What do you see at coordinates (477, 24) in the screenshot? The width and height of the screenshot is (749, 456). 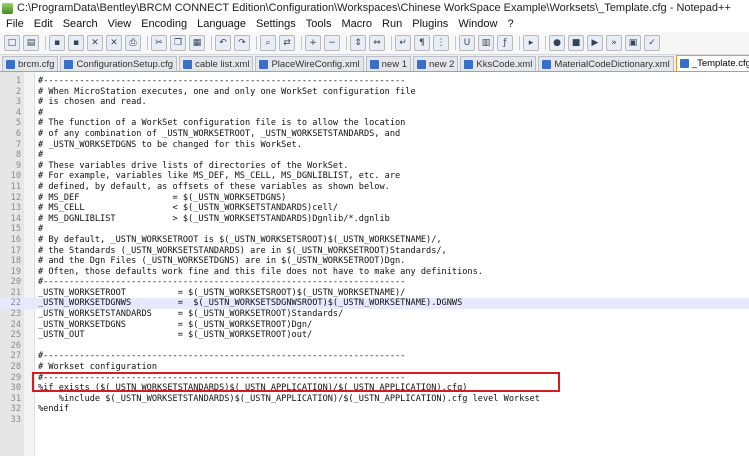 I see `menu-item-window: Window` at bounding box center [477, 24].